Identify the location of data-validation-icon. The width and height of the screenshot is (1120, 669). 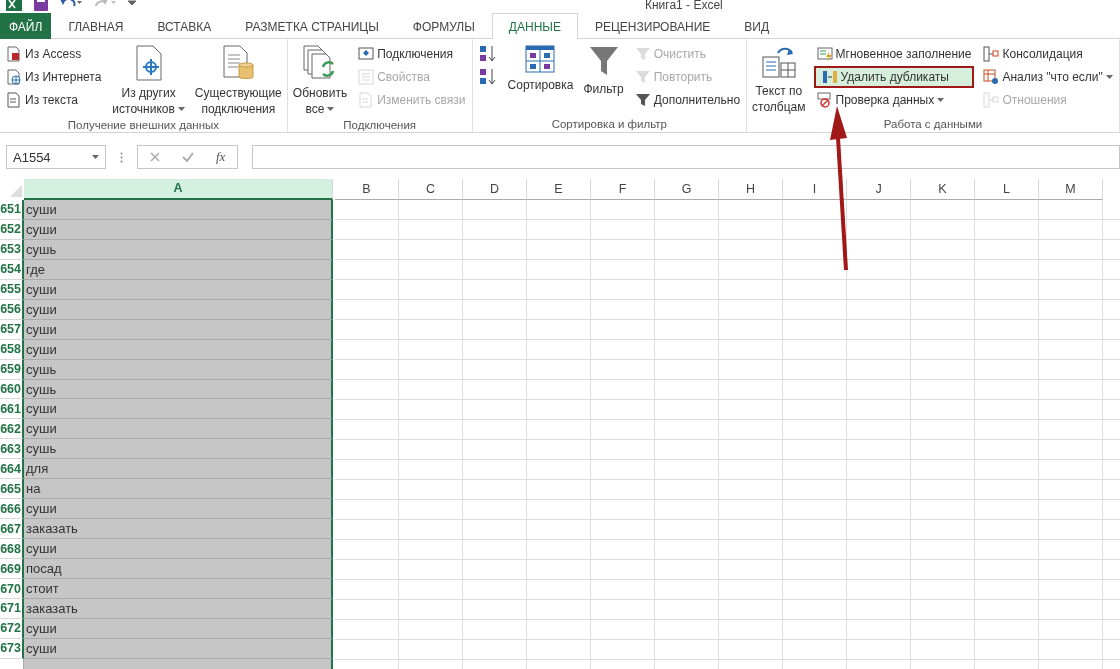
(824, 100).